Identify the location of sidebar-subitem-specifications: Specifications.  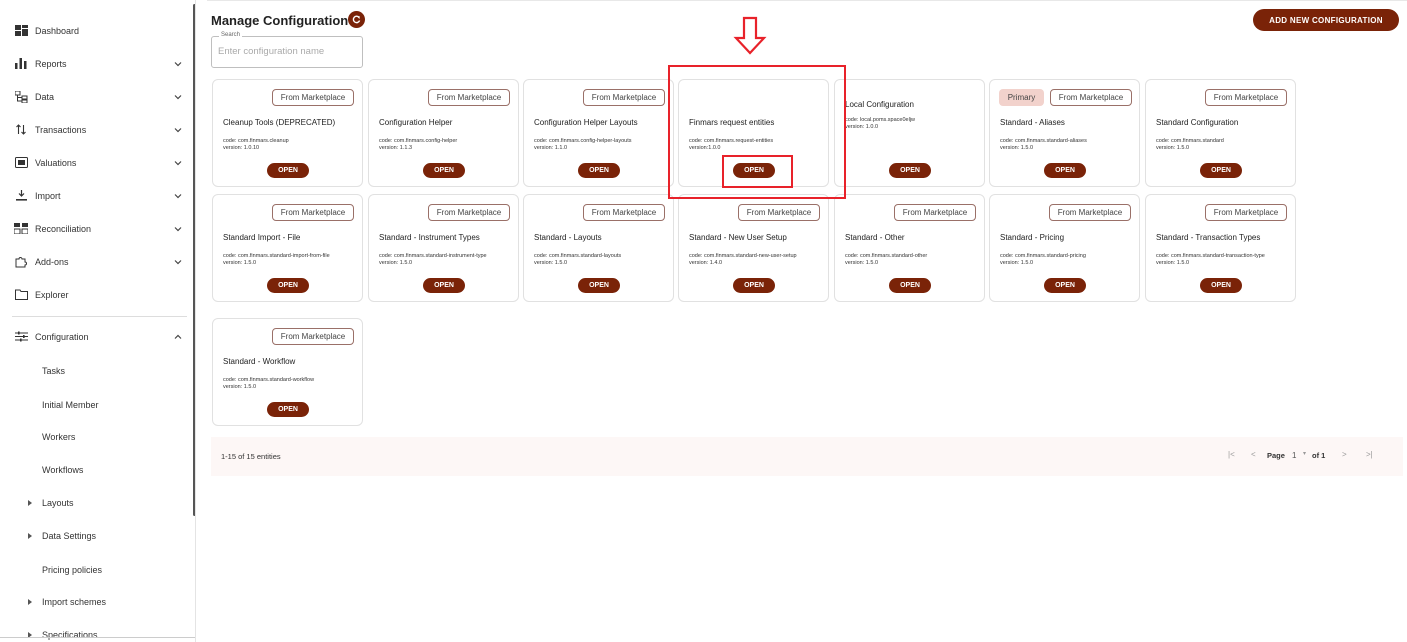
(95, 630).